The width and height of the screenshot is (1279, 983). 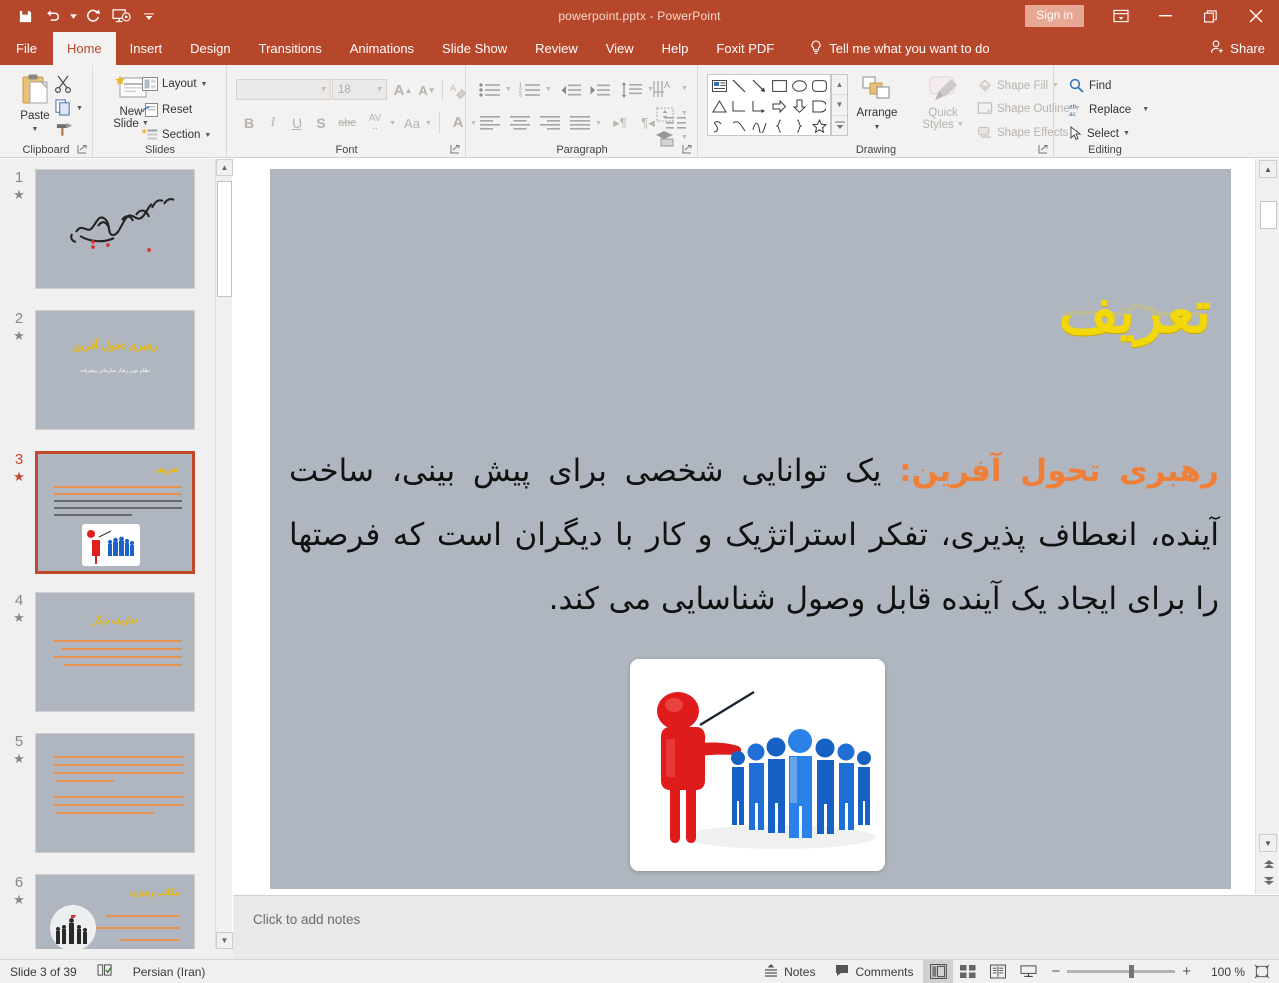 I want to click on decrease-indent-button, so click(x=571, y=90).